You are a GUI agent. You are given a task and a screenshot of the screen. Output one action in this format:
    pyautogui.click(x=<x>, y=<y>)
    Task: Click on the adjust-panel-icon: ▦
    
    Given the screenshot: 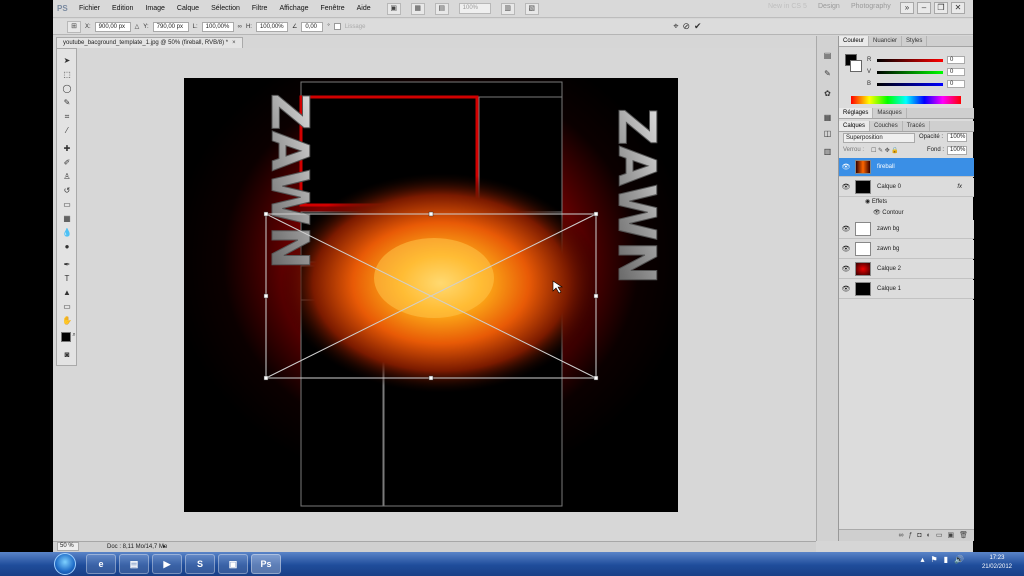 What is the action you would take?
    pyautogui.click(x=827, y=118)
    